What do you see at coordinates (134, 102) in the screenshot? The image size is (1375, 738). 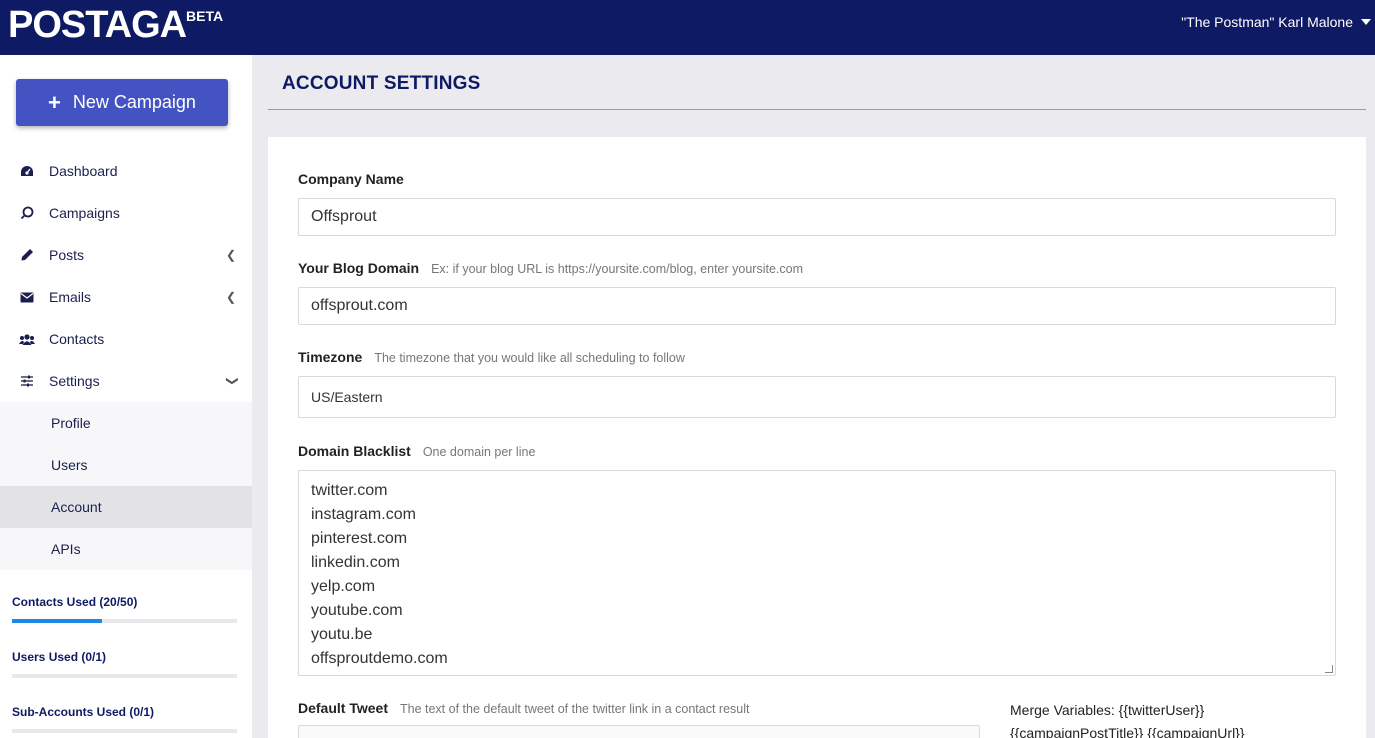 I see `new-campaign-label: New Campaign` at bounding box center [134, 102].